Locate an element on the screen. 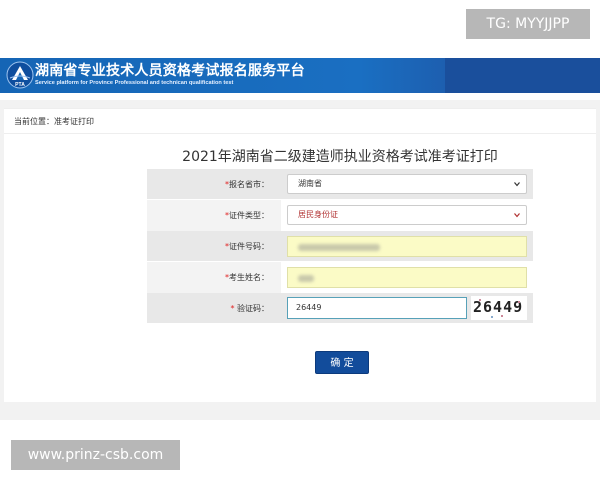 This screenshot has width=600, height=480. province-select-value: 湖南省 is located at coordinates (310, 183).